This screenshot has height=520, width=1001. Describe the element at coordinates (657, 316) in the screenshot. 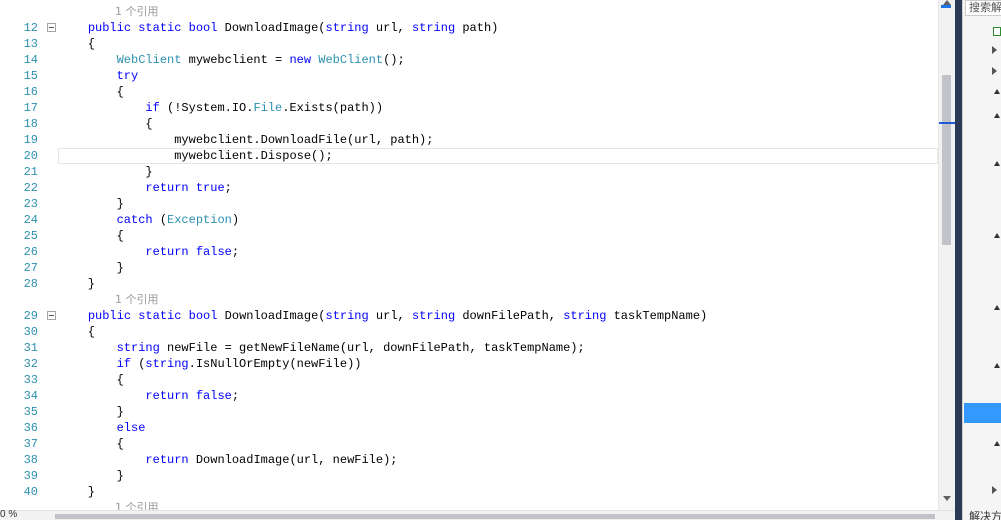

I see `code-token: taskTempName)` at that location.